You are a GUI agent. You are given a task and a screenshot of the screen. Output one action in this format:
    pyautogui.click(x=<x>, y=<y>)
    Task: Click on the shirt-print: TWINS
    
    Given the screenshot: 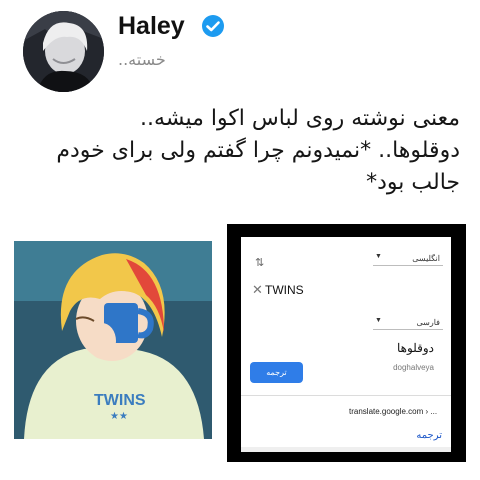 What is the action you would take?
    pyautogui.click(x=120, y=400)
    